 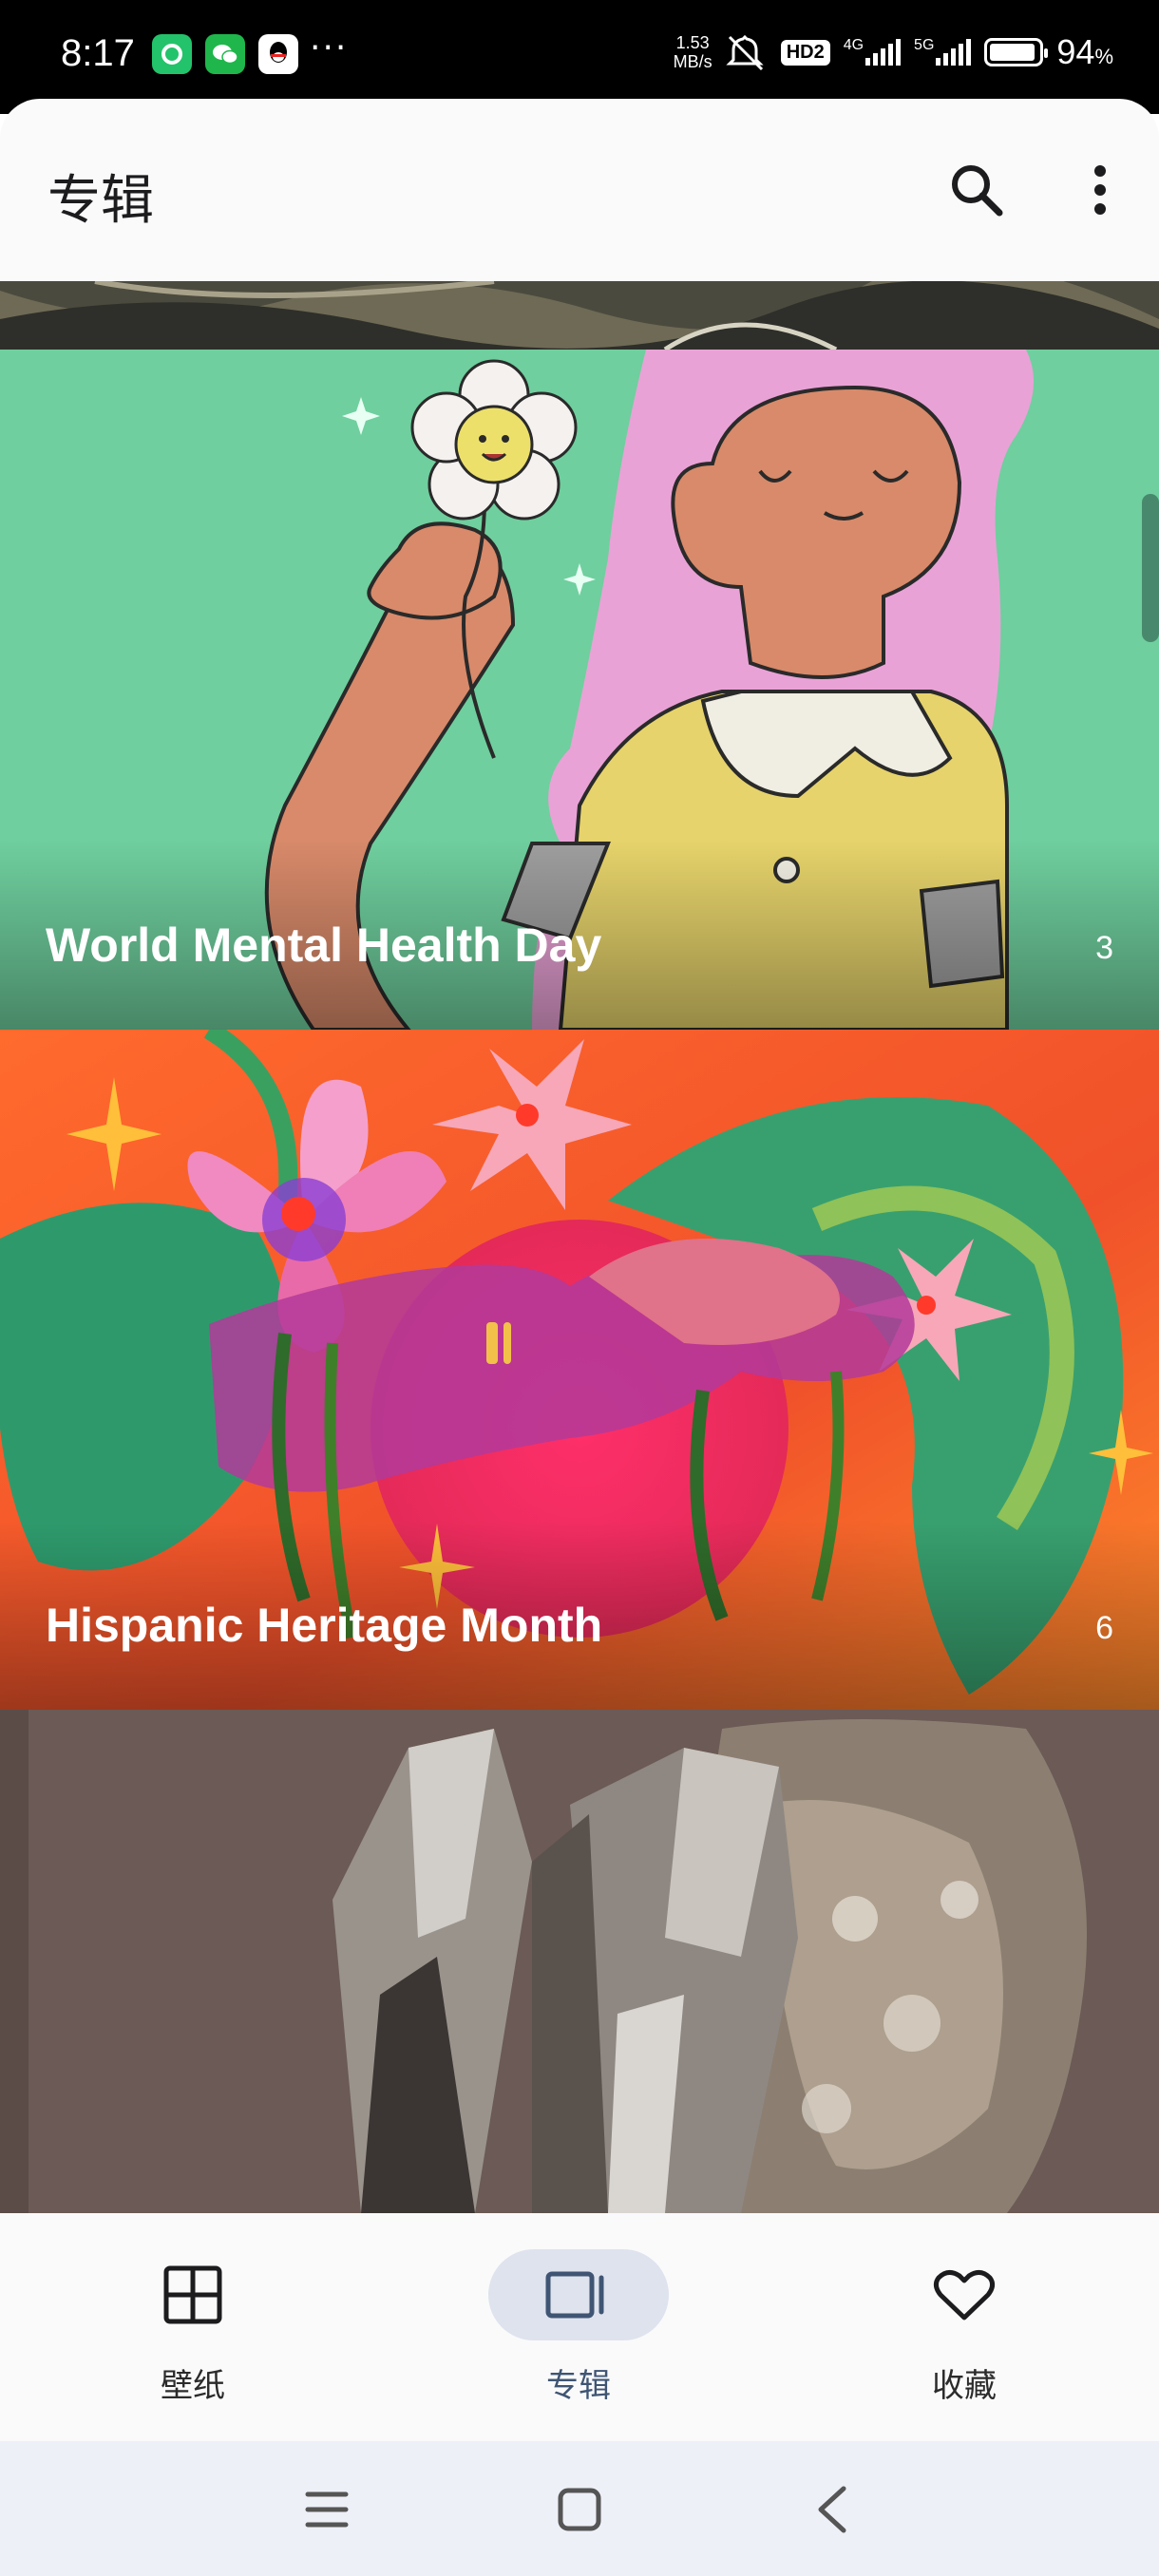 I want to click on nav-icon-container-active, so click(x=578, y=2294).